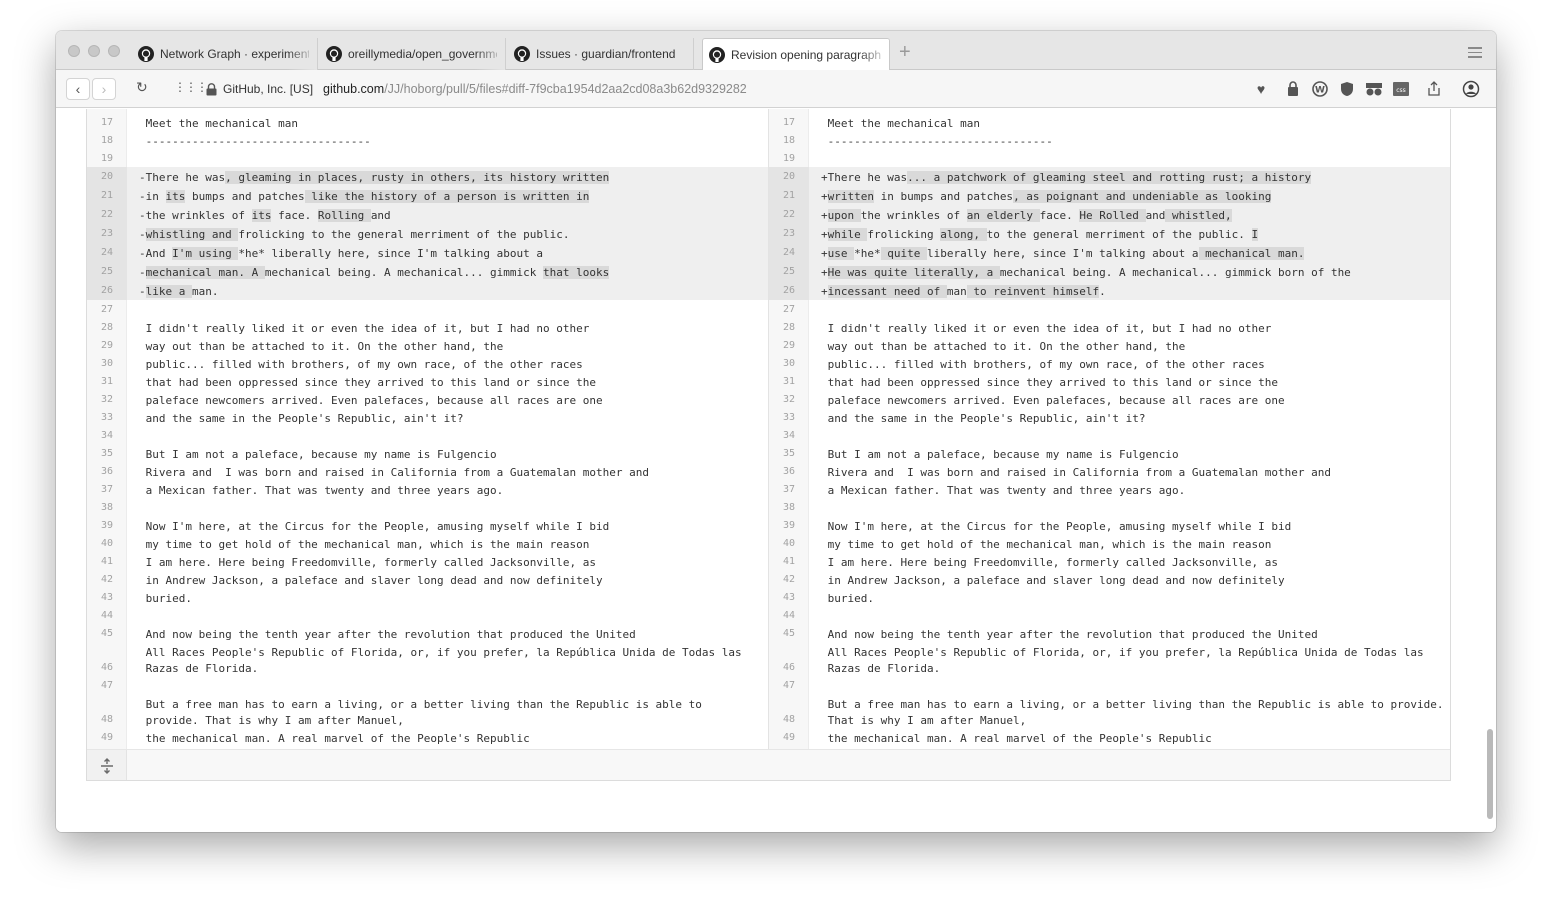  I want to click on expand-lines-button, so click(107, 765).